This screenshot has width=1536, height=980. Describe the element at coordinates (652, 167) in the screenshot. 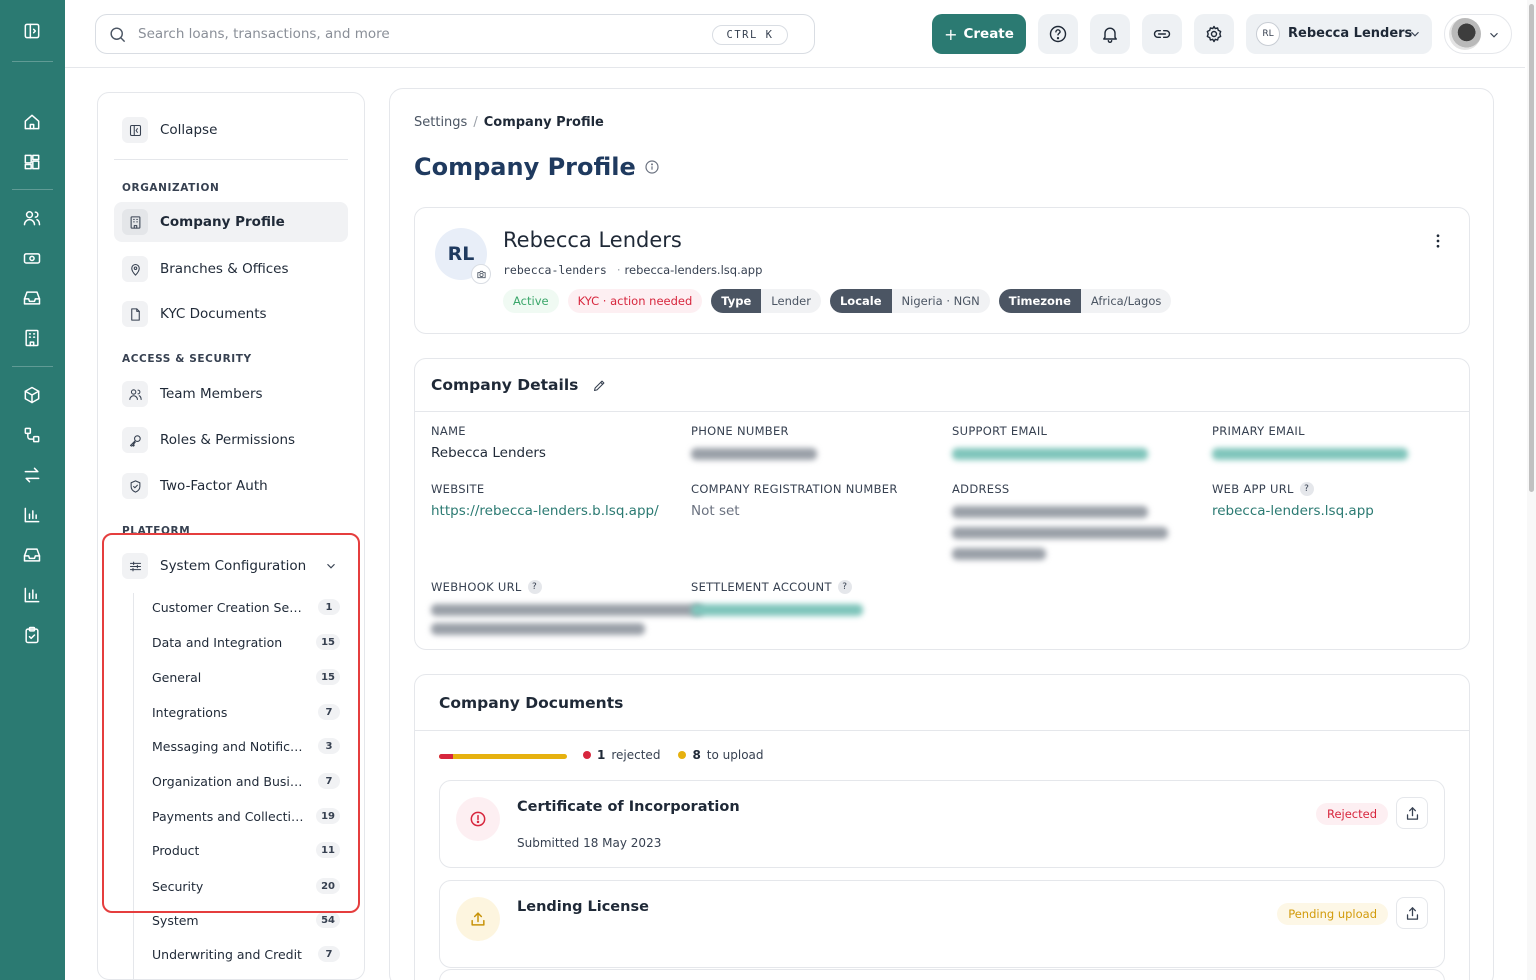

I see `info-icon` at that location.